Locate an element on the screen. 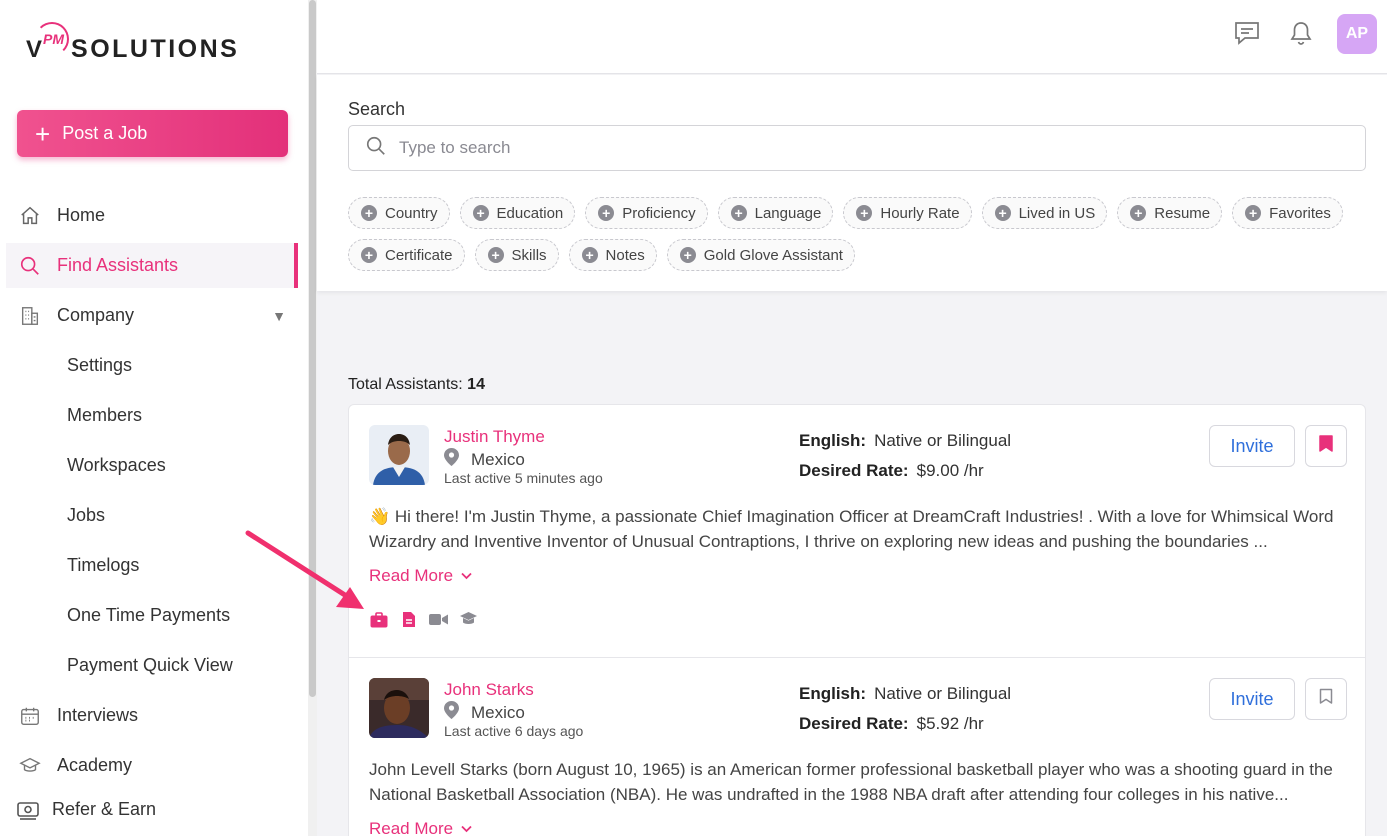 The width and height of the screenshot is (1387, 836). sidebar-item-home: Home is located at coordinates (152, 215).